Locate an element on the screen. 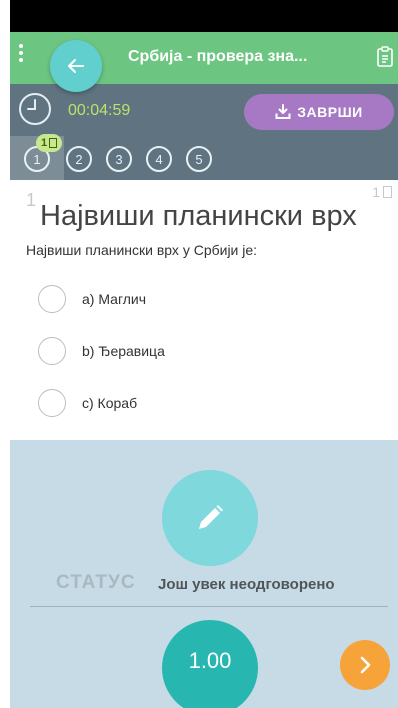 This screenshot has height=708, width=398. question-nav: 1 1 2 3 4 5 is located at coordinates (204, 157).